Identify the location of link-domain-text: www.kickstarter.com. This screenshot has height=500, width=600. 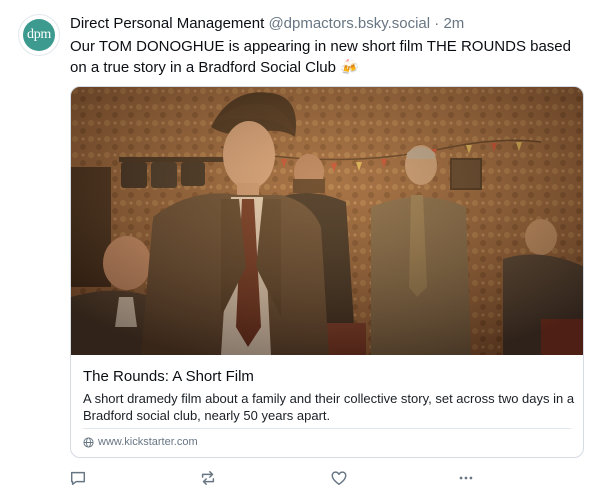
(148, 442).